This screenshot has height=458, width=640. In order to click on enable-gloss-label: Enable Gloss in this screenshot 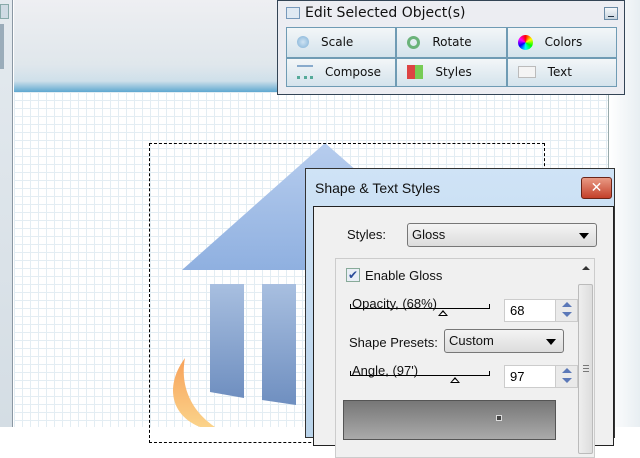, I will do `click(404, 275)`.